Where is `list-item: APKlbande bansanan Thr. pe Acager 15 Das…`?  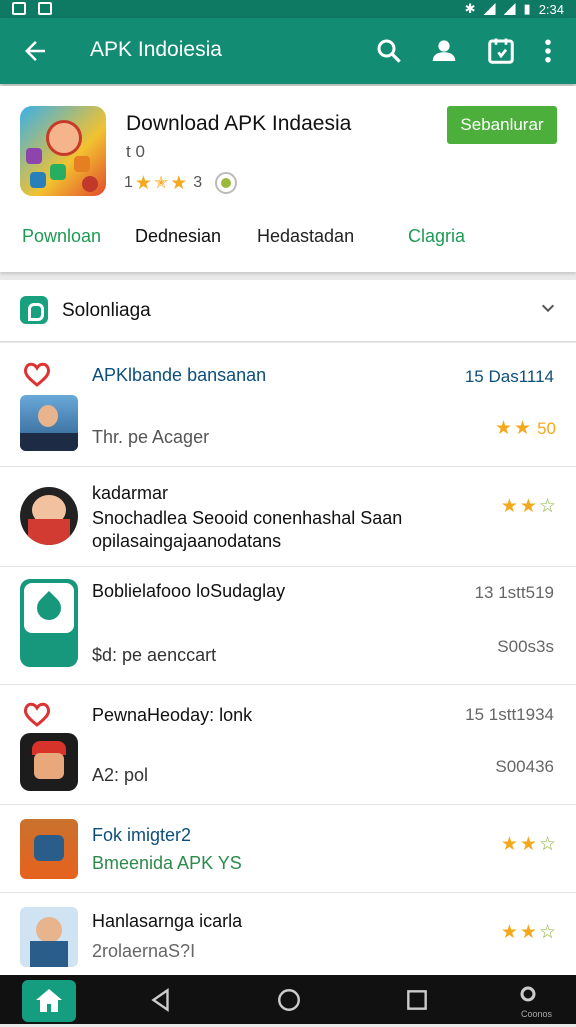 list-item: APKlbande bansanan Thr. pe Acager 15 Das… is located at coordinates (288, 405).